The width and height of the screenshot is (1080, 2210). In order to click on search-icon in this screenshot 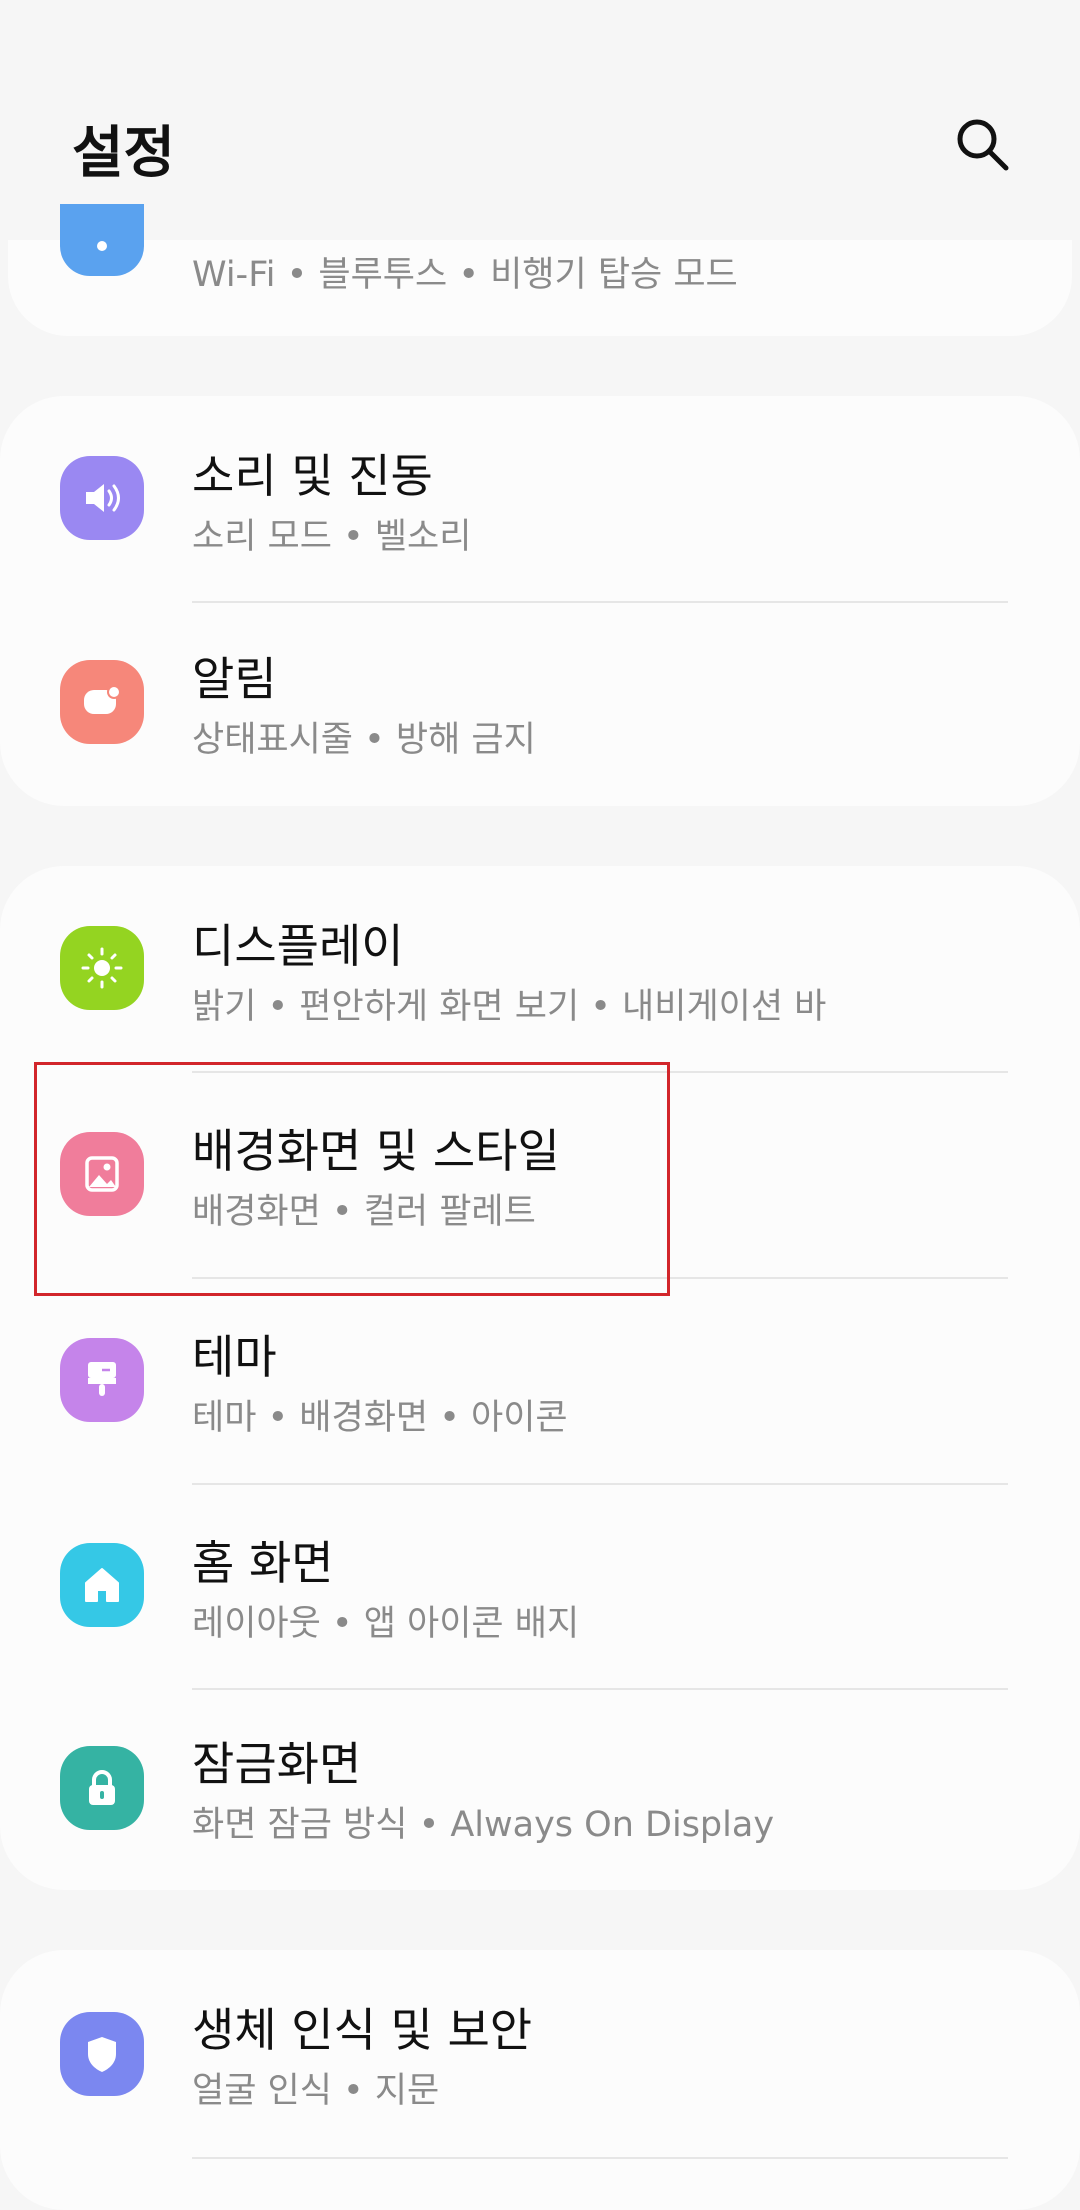, I will do `click(983, 145)`.